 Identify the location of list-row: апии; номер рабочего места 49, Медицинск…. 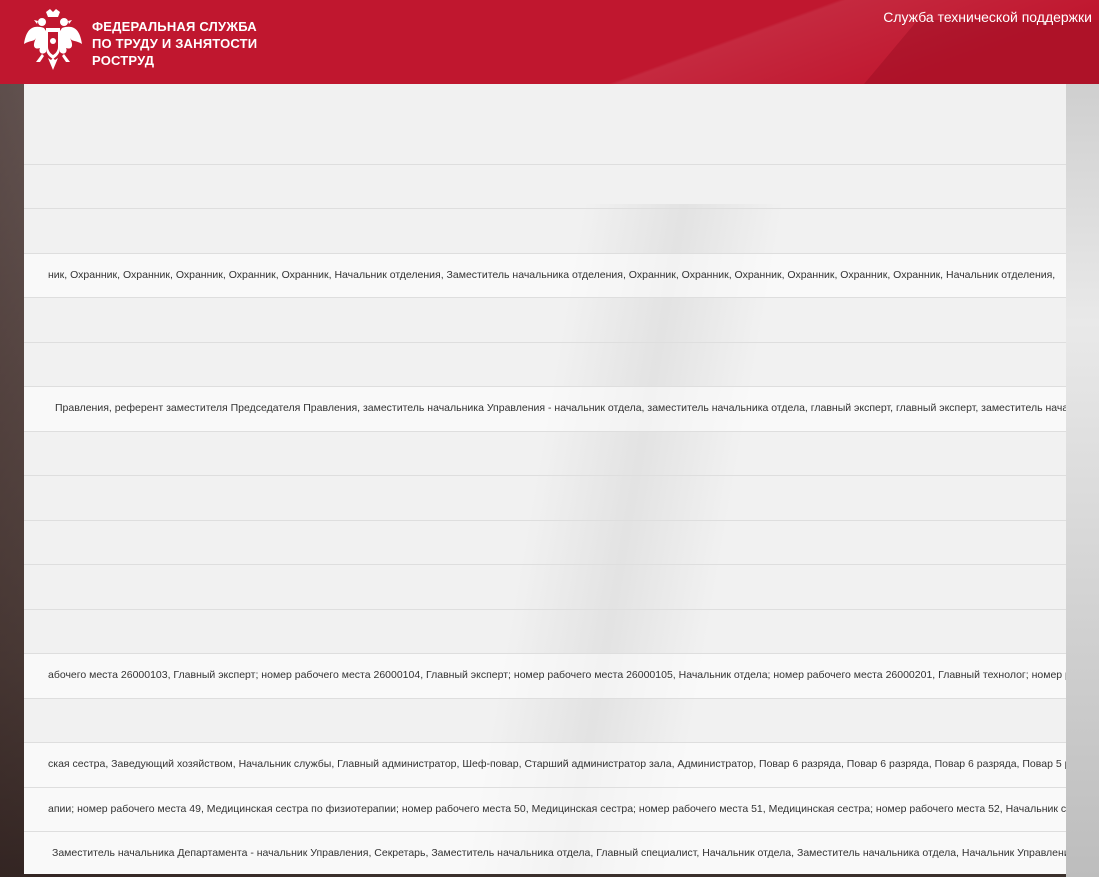
(545, 809).